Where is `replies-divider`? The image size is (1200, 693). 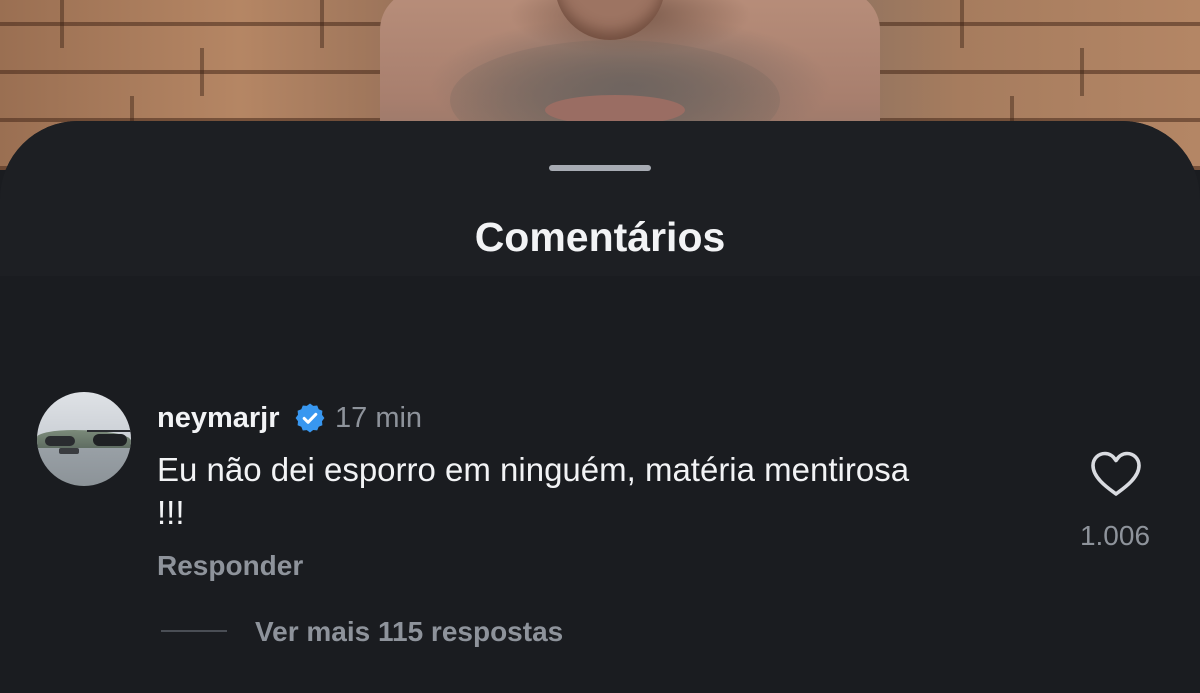 replies-divider is located at coordinates (194, 631).